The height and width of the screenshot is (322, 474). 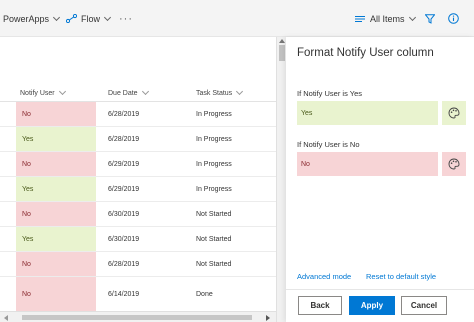 What do you see at coordinates (123, 93) in the screenshot?
I see `column-header-label: Due Date` at bounding box center [123, 93].